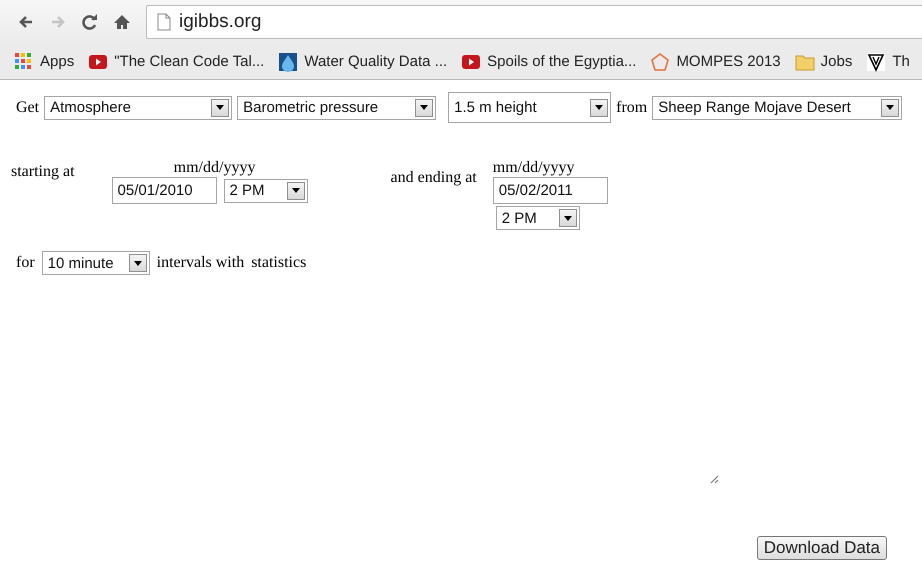 The height and width of the screenshot is (571, 922). I want to click on bookmark: MOMPES 2013, so click(715, 62).